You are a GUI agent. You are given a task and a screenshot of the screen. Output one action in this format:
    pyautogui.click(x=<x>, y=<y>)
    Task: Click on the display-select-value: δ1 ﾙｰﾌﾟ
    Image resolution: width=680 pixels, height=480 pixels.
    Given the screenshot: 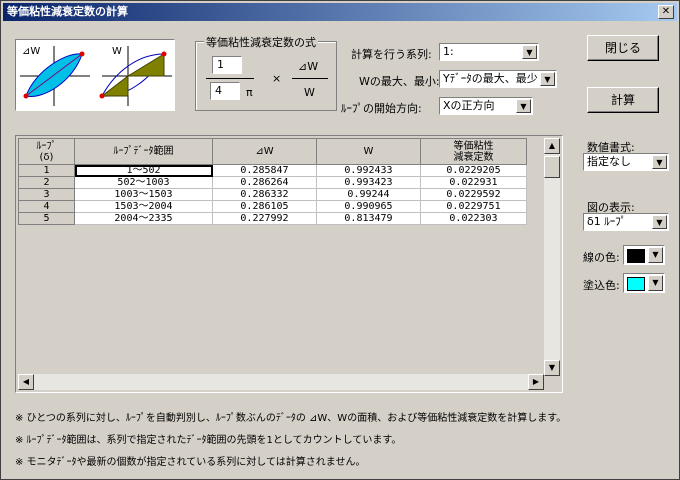 What is the action you would take?
    pyautogui.click(x=607, y=221)
    